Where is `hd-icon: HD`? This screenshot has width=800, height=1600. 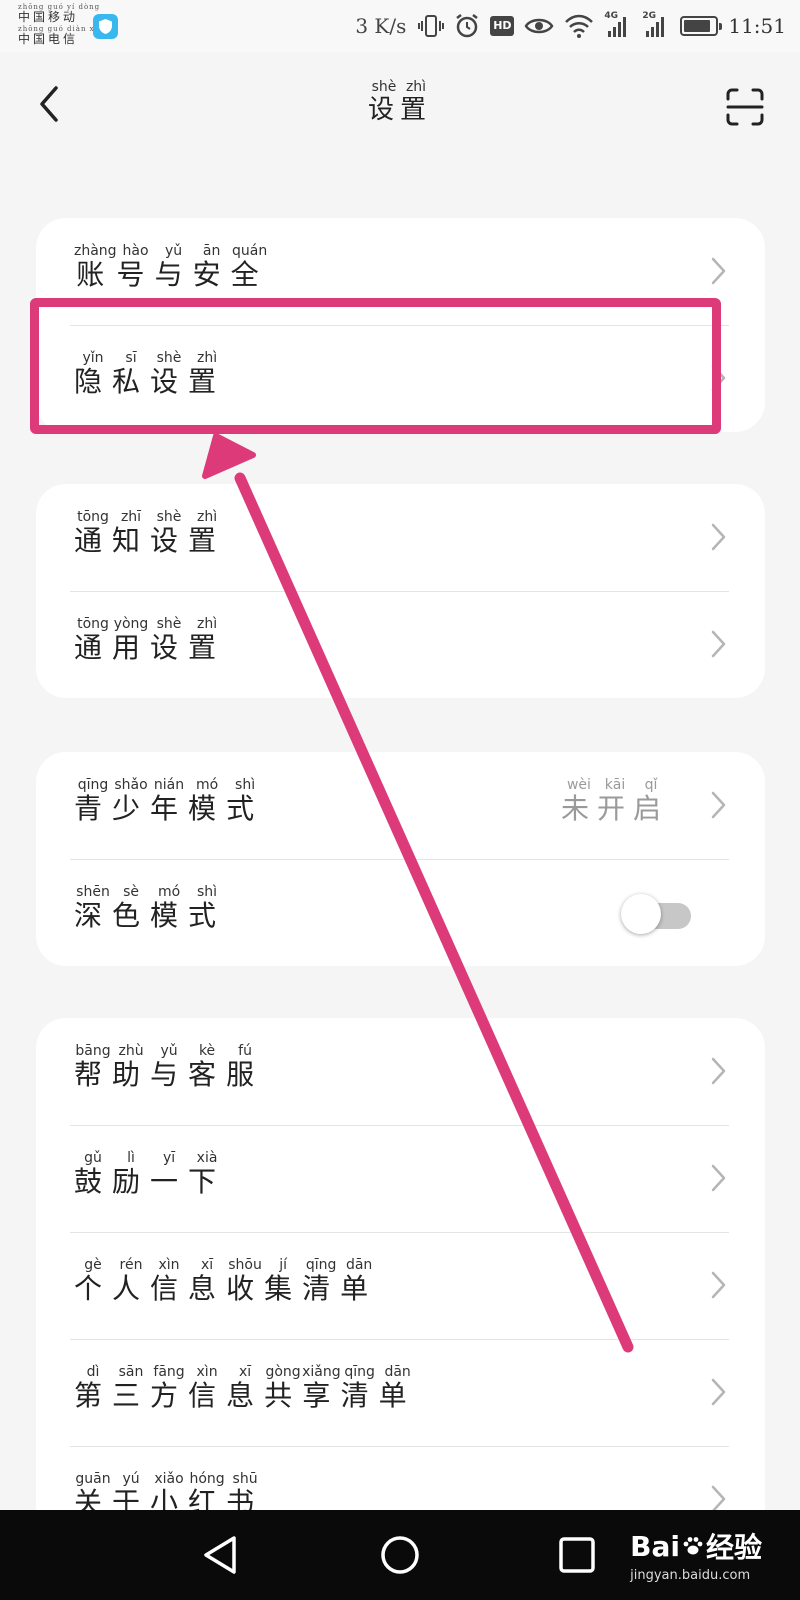 hd-icon: HD is located at coordinates (502, 26).